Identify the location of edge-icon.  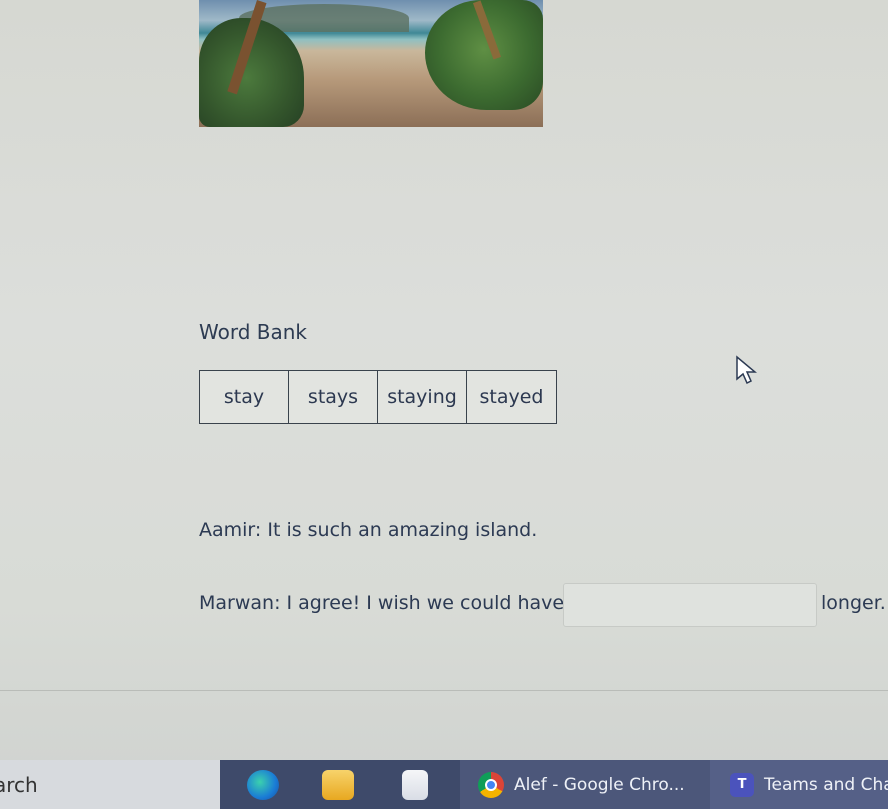
(263, 785).